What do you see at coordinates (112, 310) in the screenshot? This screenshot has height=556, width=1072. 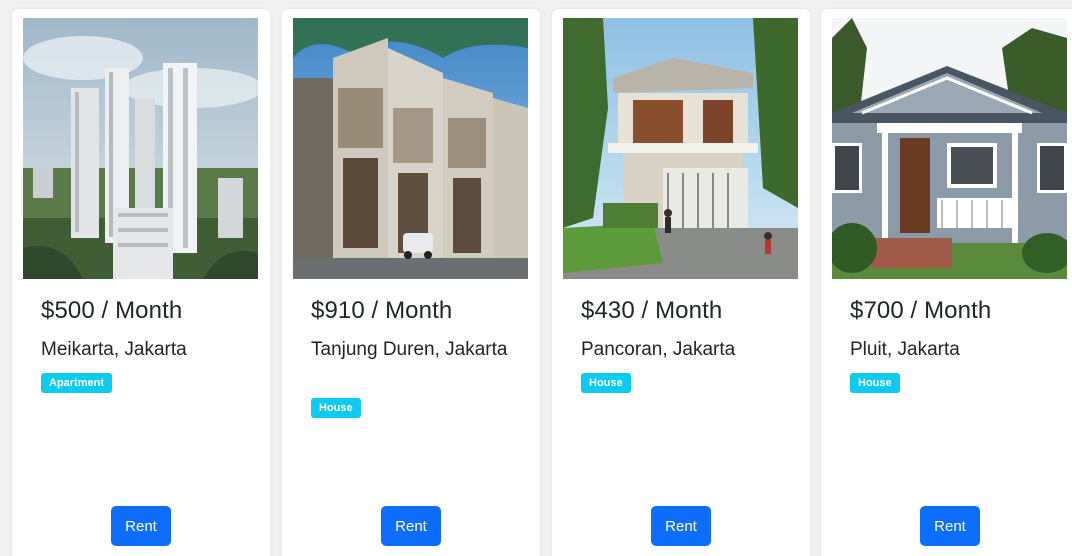 I see `listing-price: $500 / Month` at bounding box center [112, 310].